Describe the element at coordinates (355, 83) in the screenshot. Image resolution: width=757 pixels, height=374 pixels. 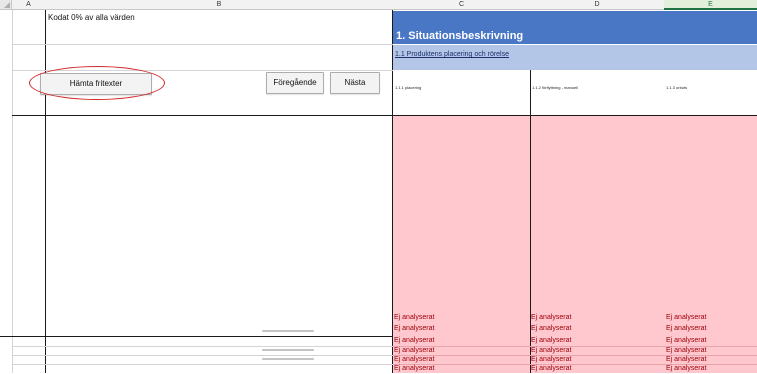
I see `next-button: Nästa` at that location.